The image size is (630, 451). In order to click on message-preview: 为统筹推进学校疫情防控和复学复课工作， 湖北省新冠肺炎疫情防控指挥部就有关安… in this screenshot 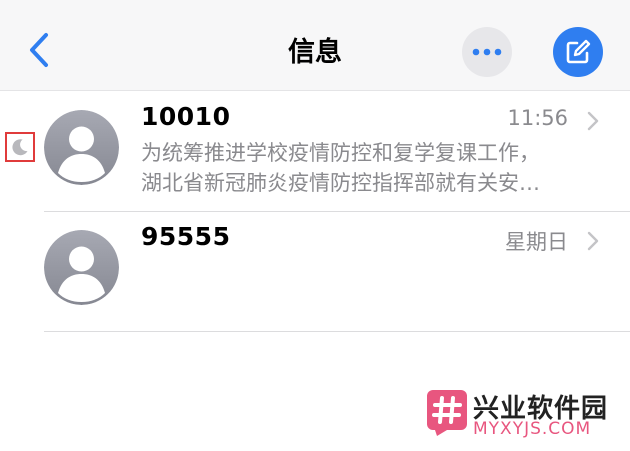, I will do `click(373, 168)`.